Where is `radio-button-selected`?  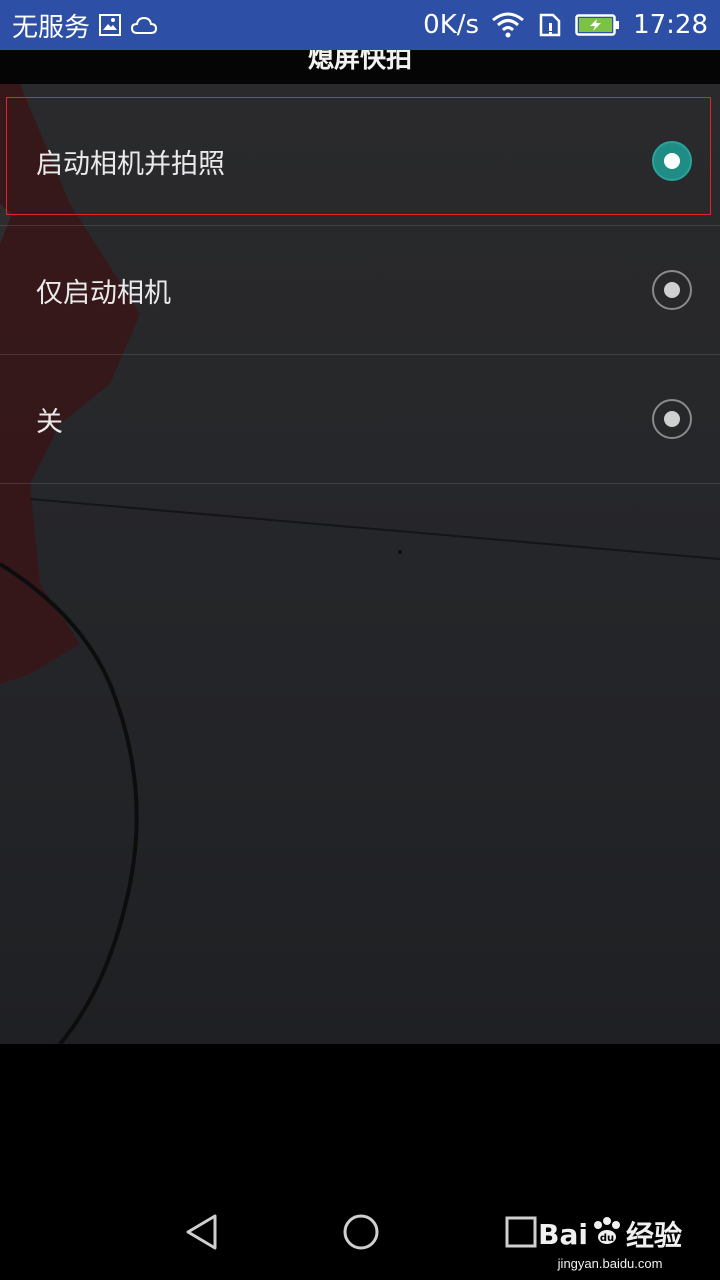 radio-button-selected is located at coordinates (672, 161).